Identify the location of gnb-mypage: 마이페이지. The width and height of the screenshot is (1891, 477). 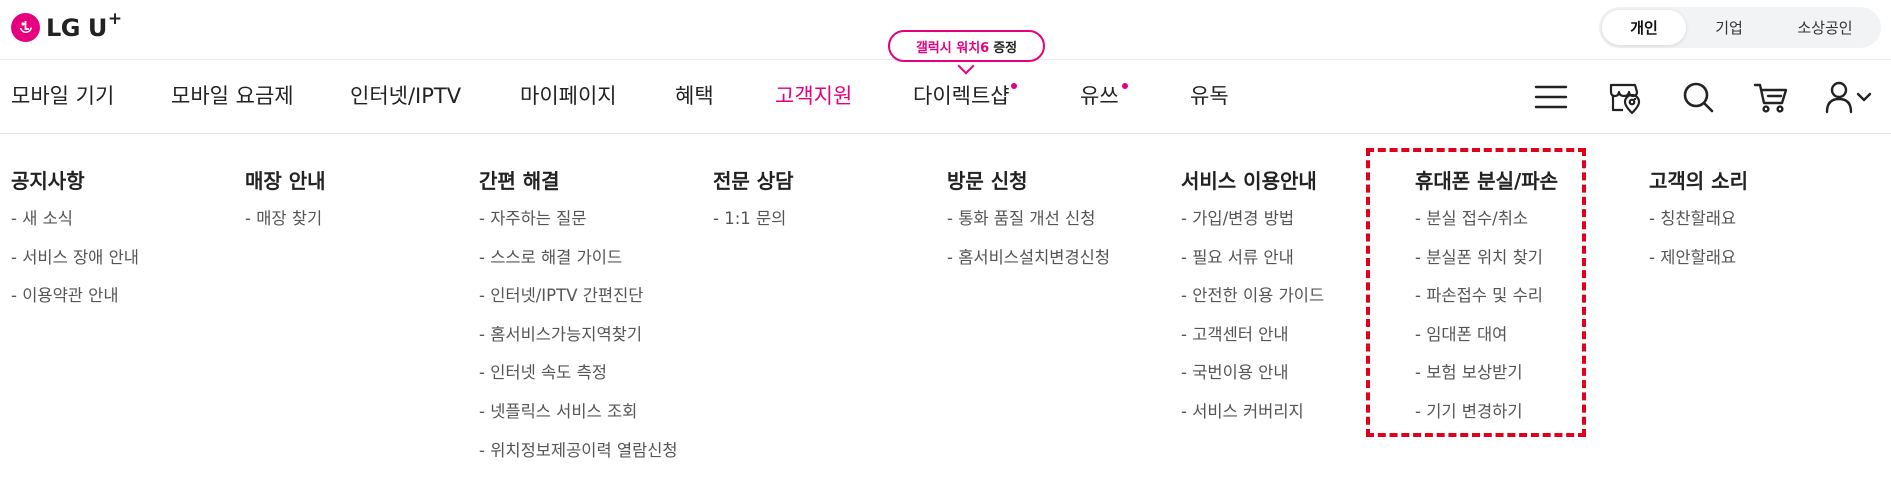
(568, 96).